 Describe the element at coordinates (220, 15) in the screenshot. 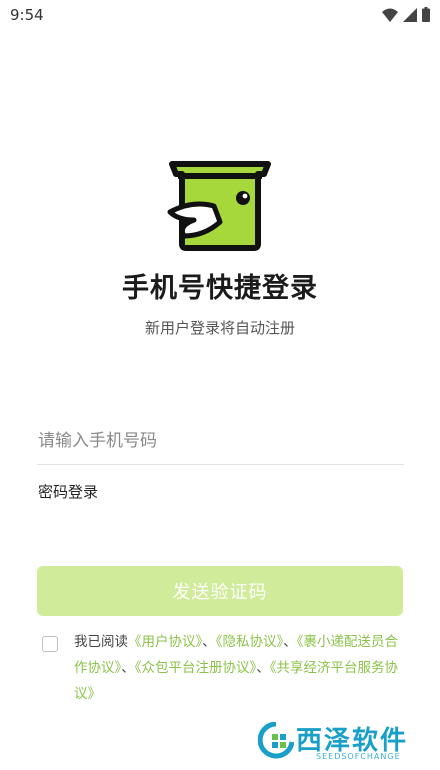

I see `status-bar: 9:54` at that location.